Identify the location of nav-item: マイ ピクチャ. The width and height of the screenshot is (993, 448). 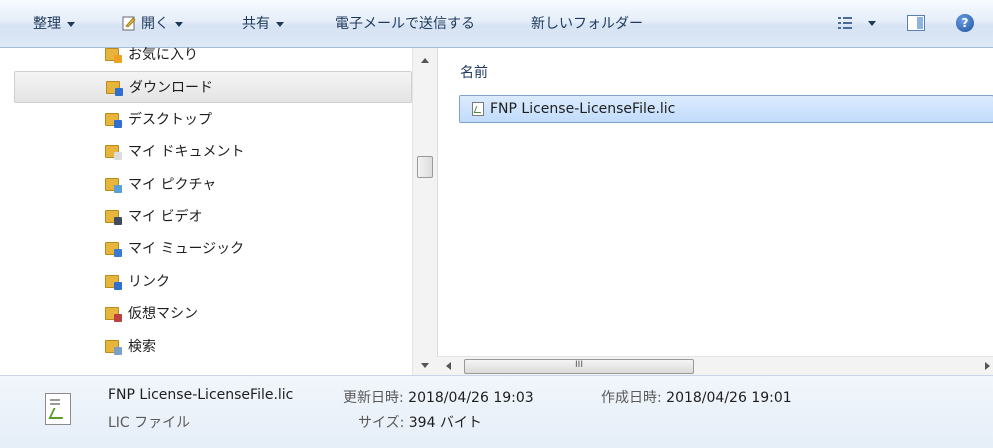
(213, 185).